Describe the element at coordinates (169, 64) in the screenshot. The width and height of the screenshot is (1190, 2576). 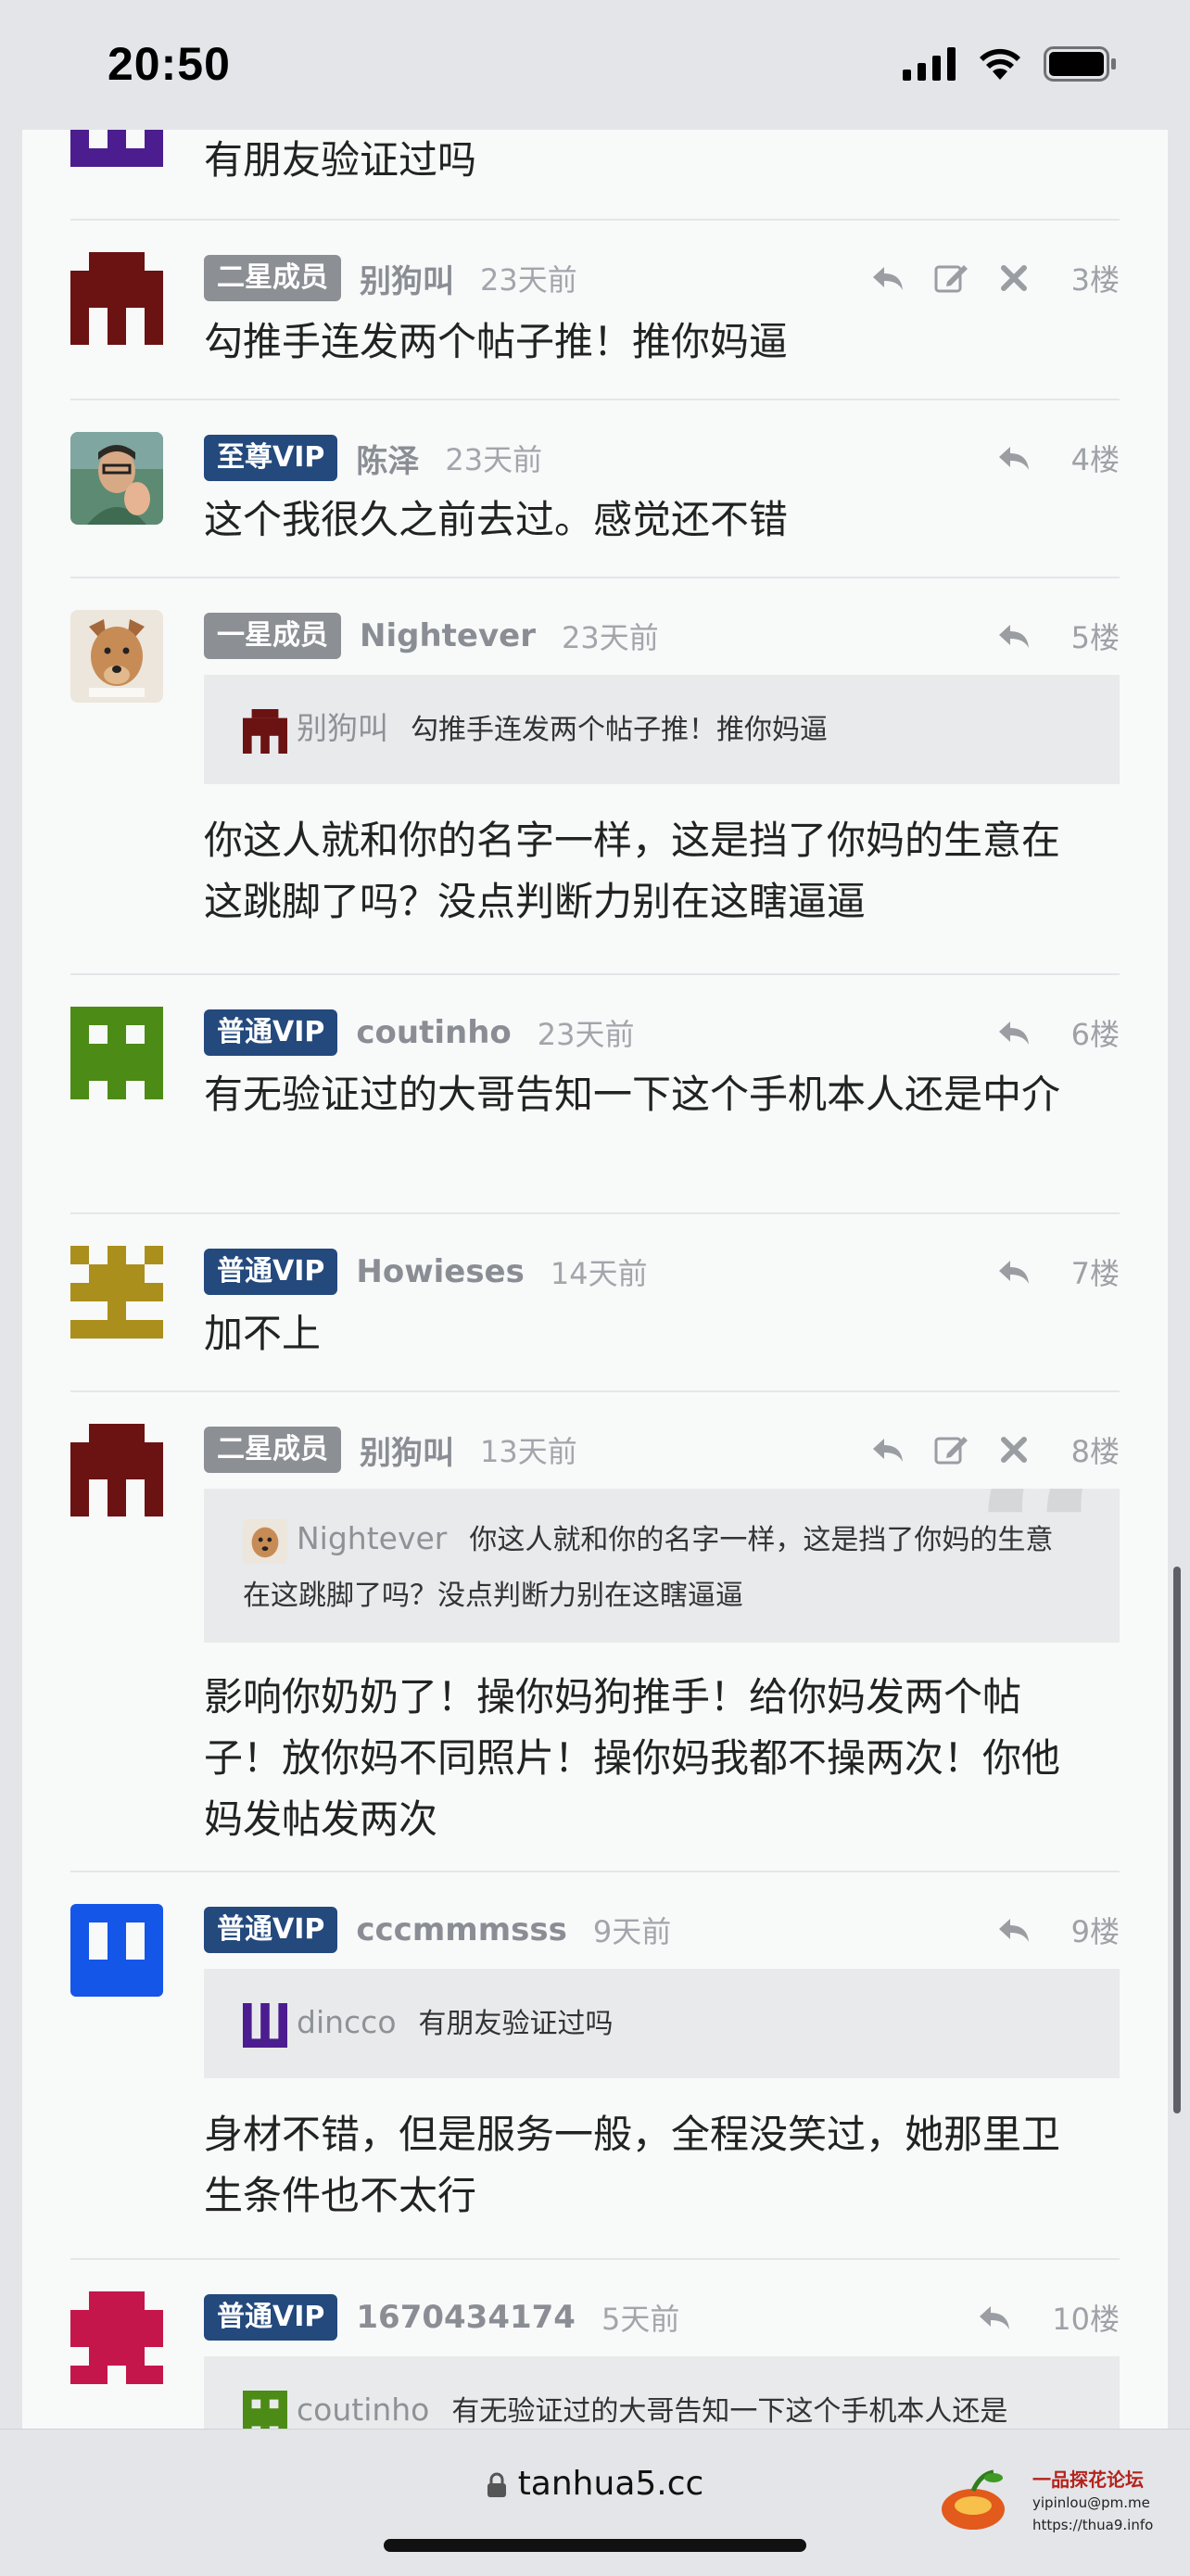
I see `status-time: 20:50` at that location.